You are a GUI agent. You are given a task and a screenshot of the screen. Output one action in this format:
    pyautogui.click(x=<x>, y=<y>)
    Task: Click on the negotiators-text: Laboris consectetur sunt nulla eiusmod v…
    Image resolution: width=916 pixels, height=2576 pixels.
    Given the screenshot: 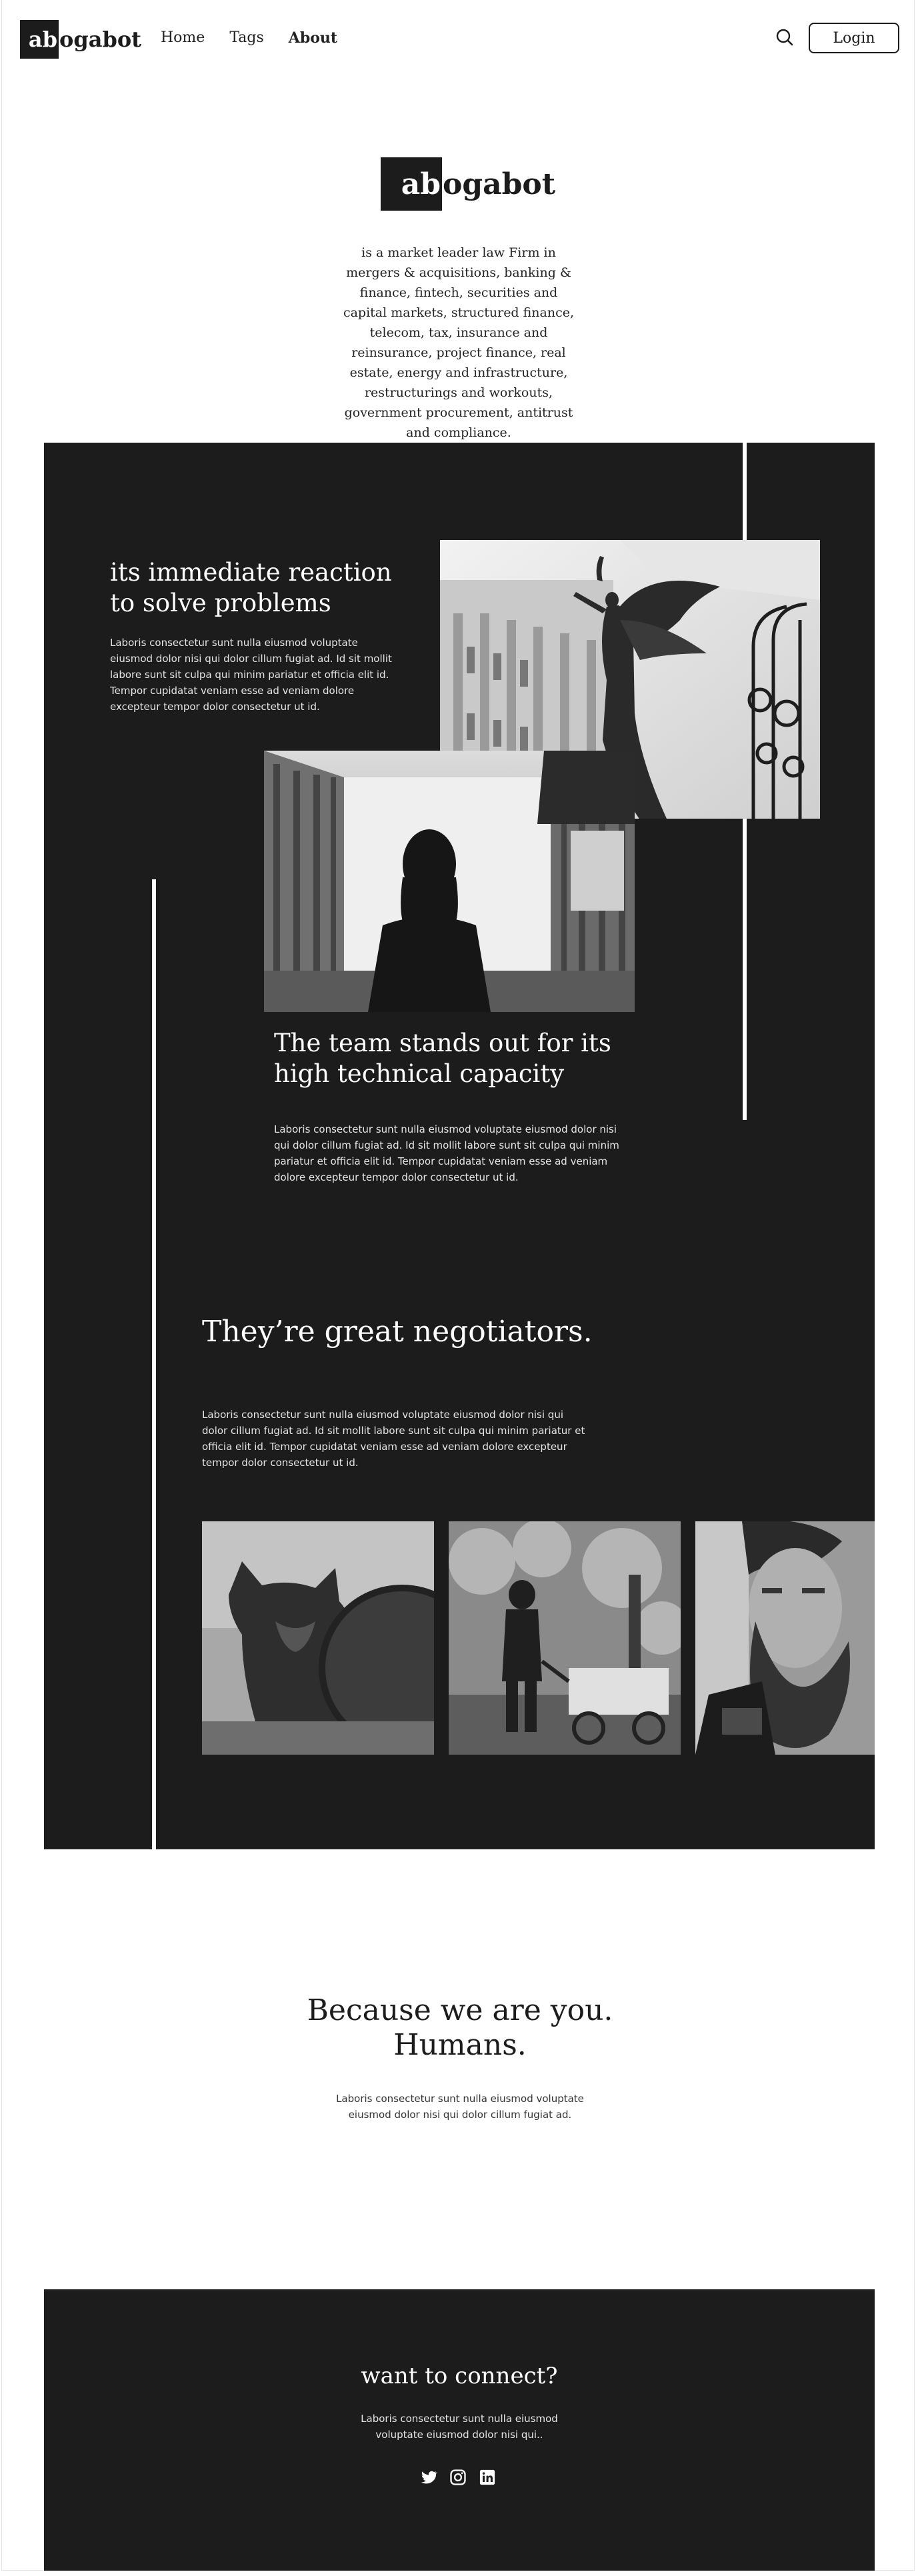 What is the action you would take?
    pyautogui.click(x=393, y=1439)
    